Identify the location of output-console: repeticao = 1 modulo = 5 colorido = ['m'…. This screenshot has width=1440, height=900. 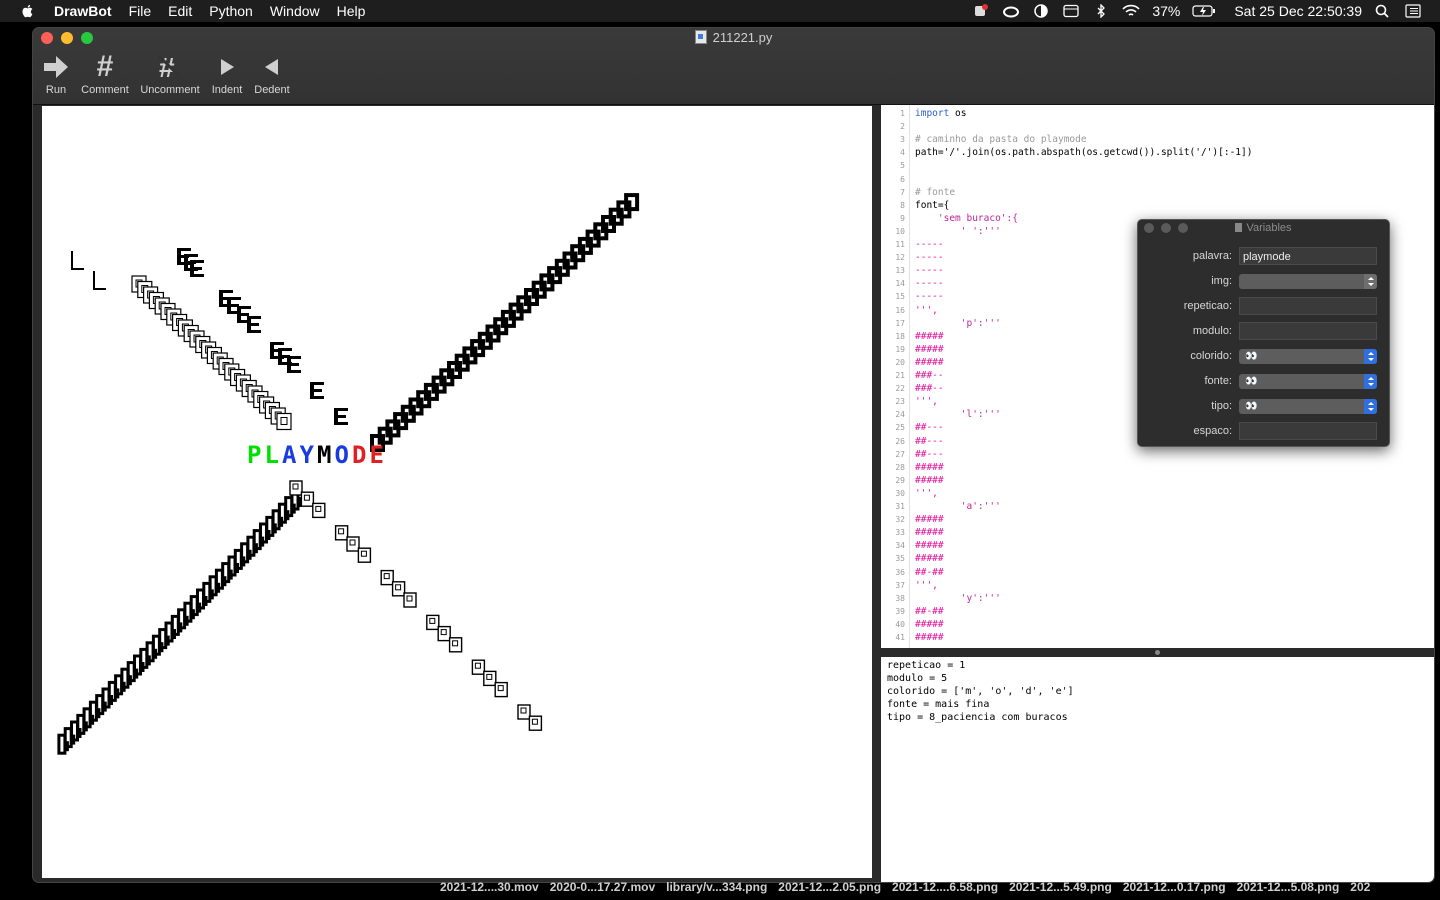
(1157, 769).